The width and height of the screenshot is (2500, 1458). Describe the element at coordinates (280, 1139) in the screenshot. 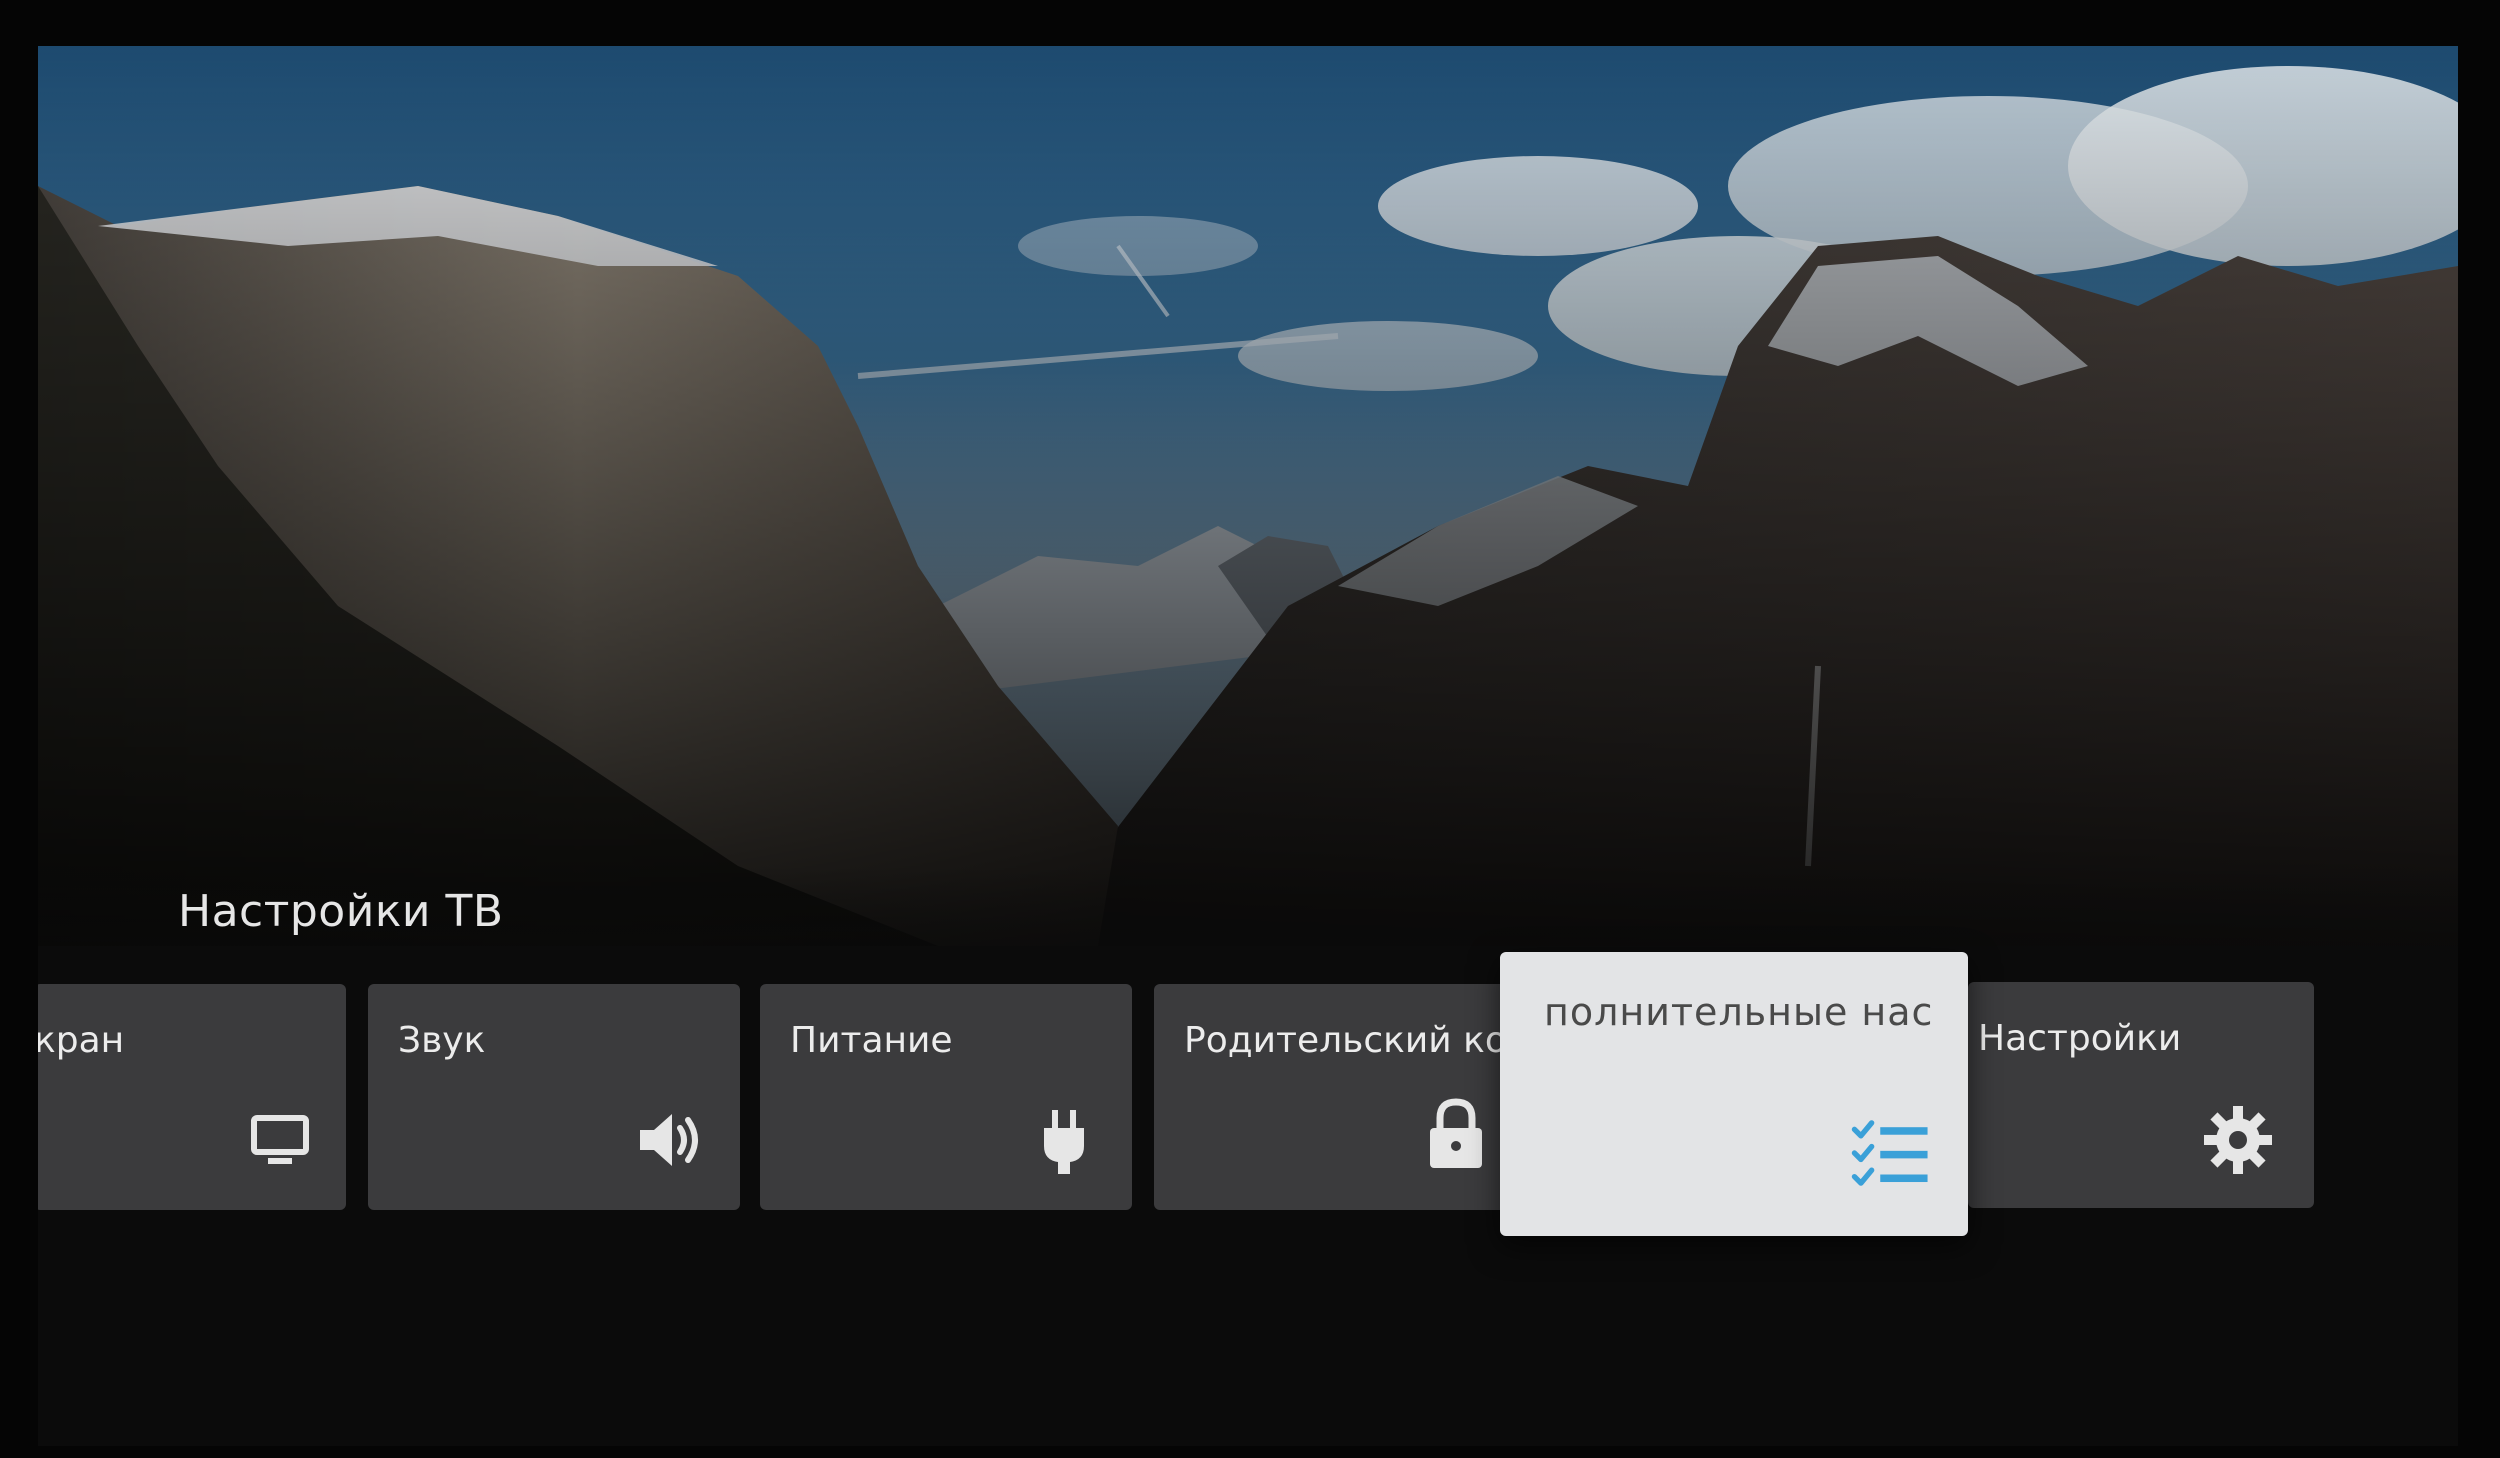

I see `monitor-icon` at that location.